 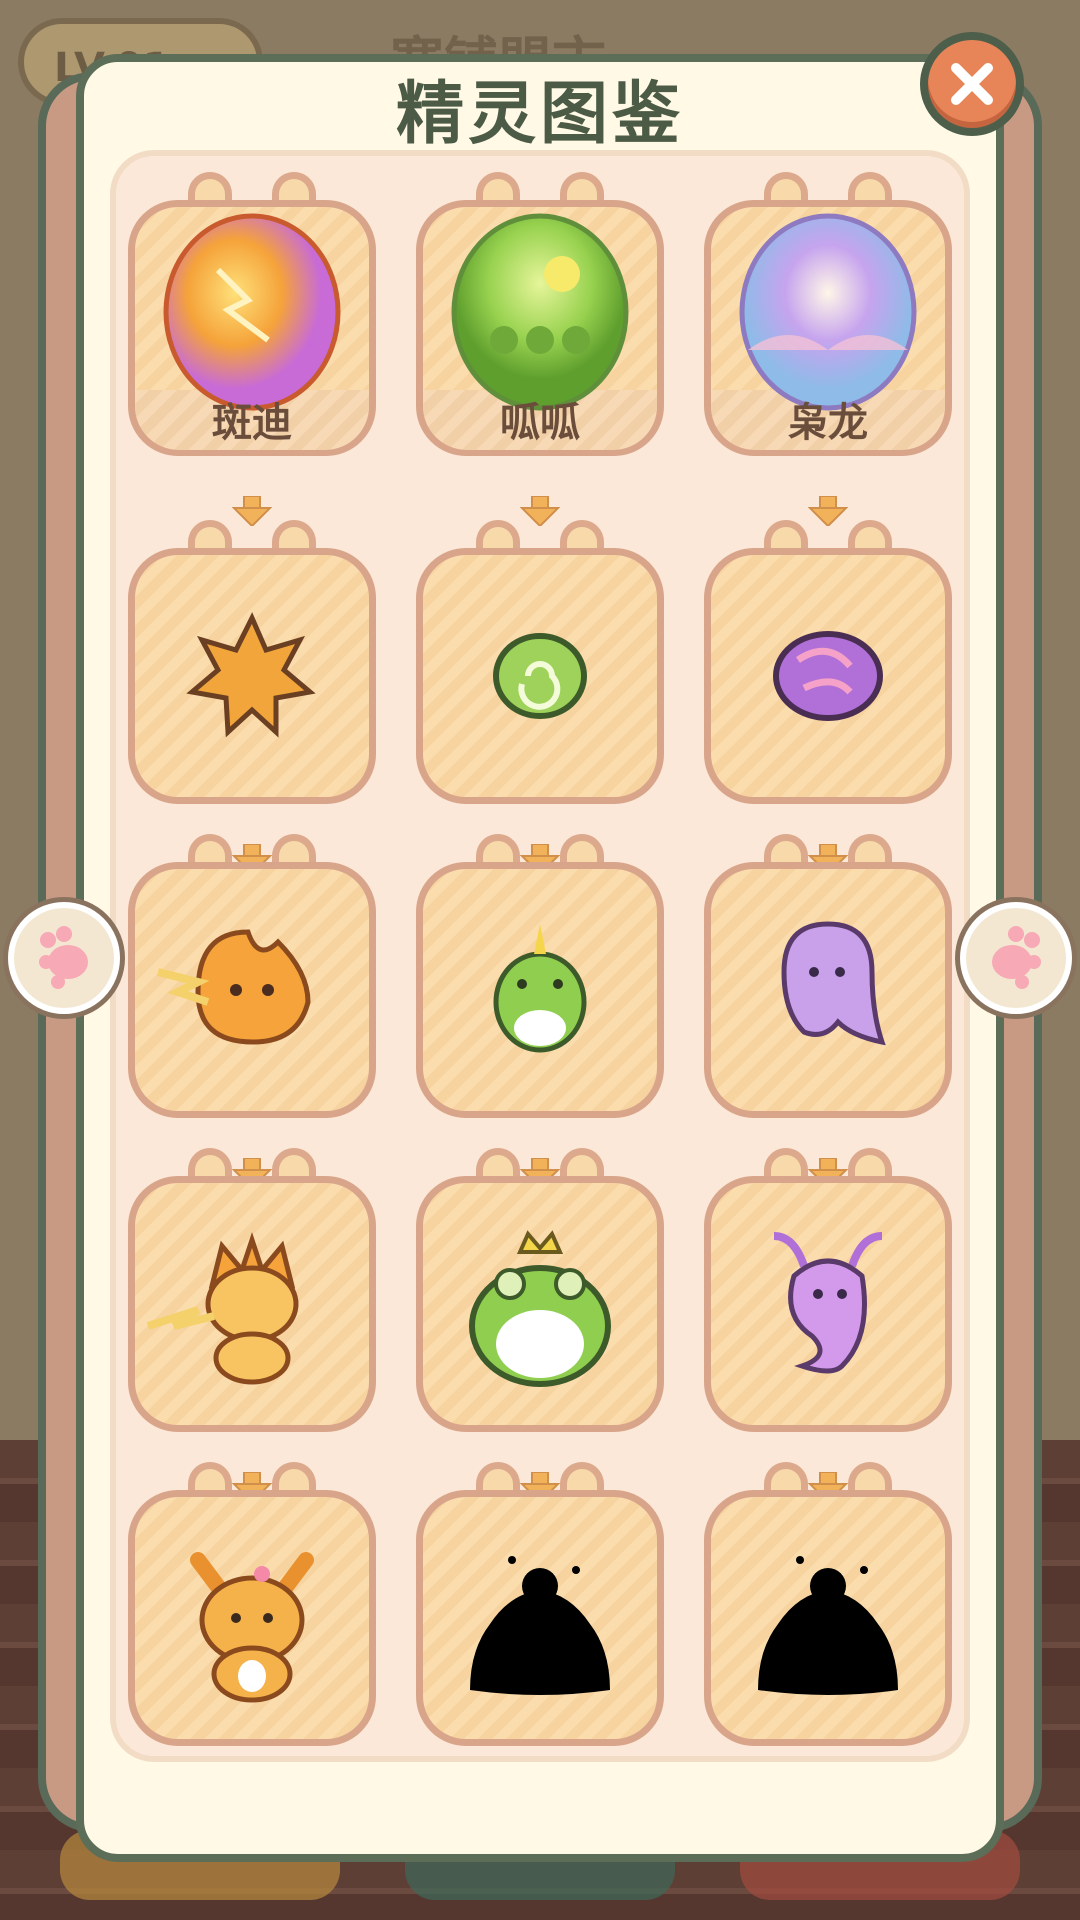 What do you see at coordinates (540, 676) in the screenshot?
I see `green-swirl-seed-icon` at bounding box center [540, 676].